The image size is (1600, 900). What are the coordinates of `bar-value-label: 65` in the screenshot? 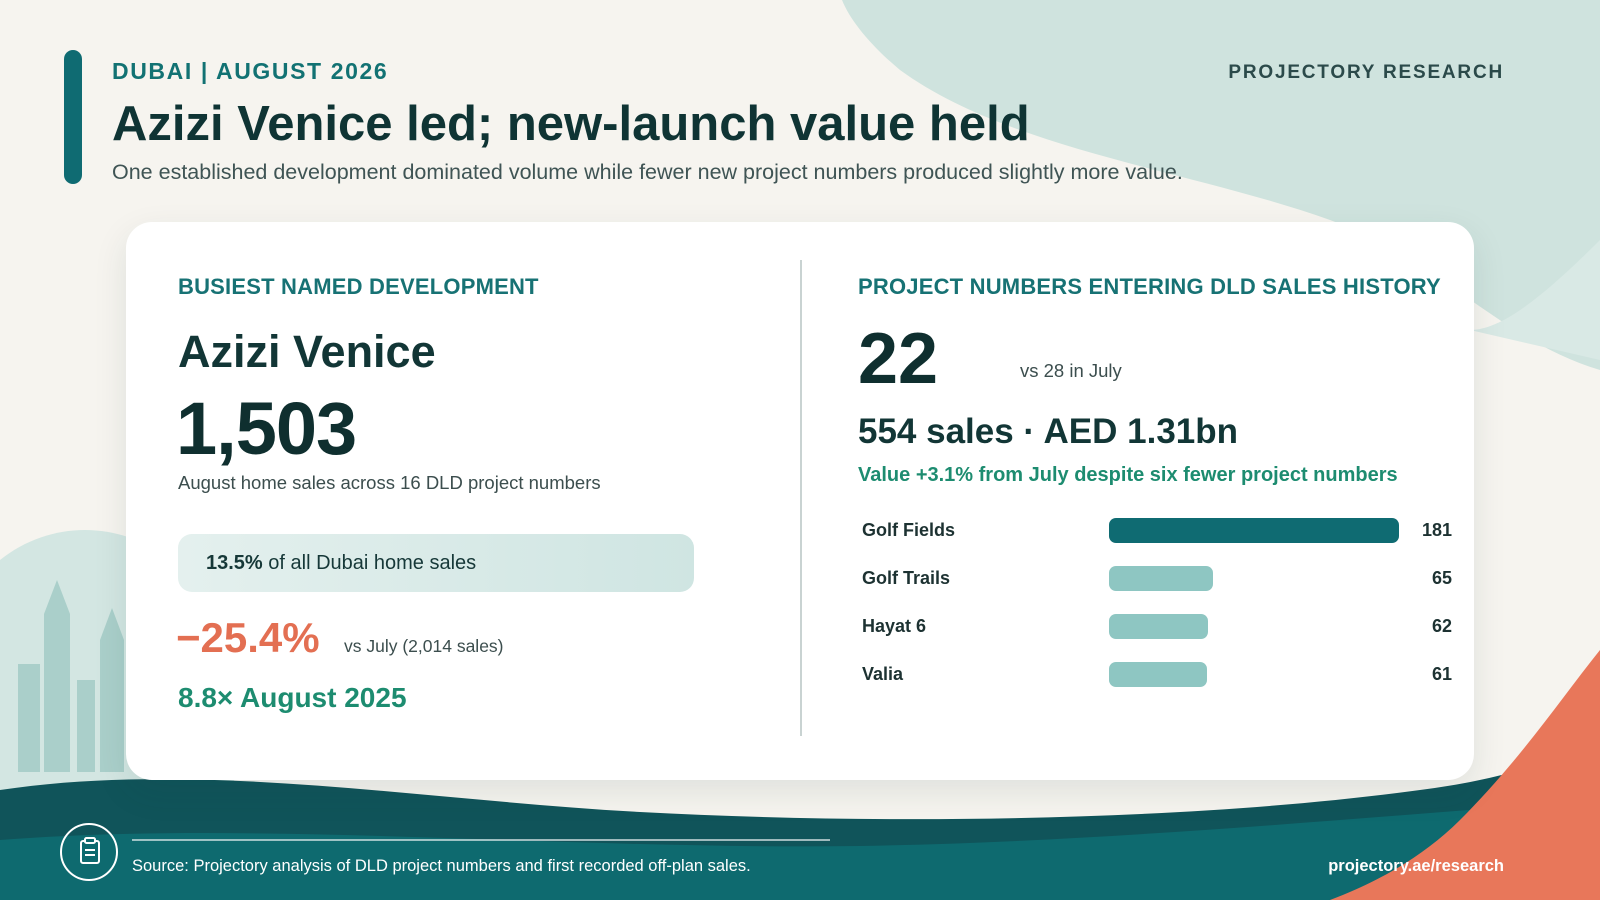 It's located at (1441, 578).